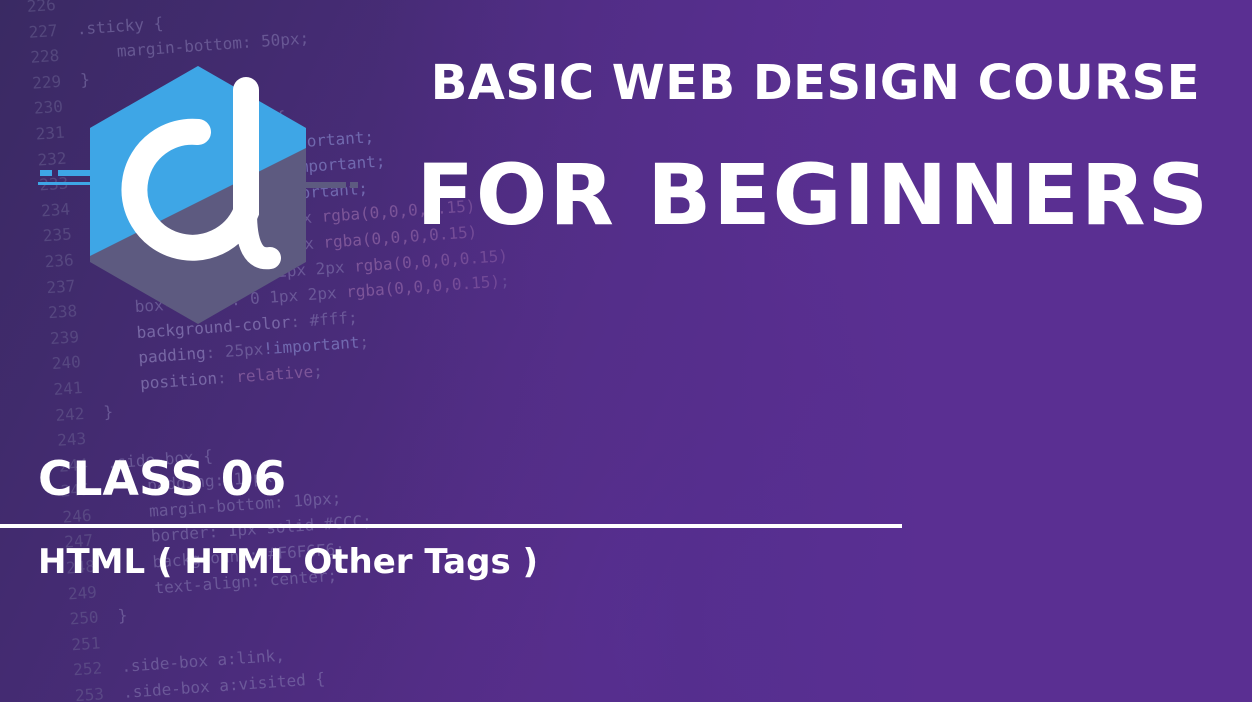 This screenshot has height=702, width=1252. Describe the element at coordinates (198, 195) in the screenshot. I see `hexagon-d-logo-icon` at that location.